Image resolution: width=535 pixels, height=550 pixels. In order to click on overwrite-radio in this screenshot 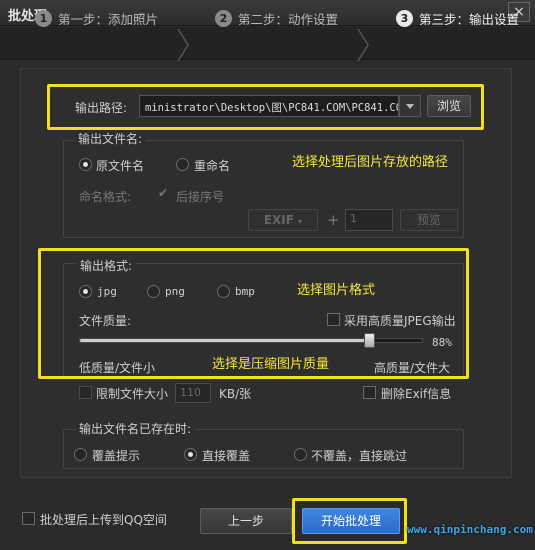, I will do `click(190, 454)`.